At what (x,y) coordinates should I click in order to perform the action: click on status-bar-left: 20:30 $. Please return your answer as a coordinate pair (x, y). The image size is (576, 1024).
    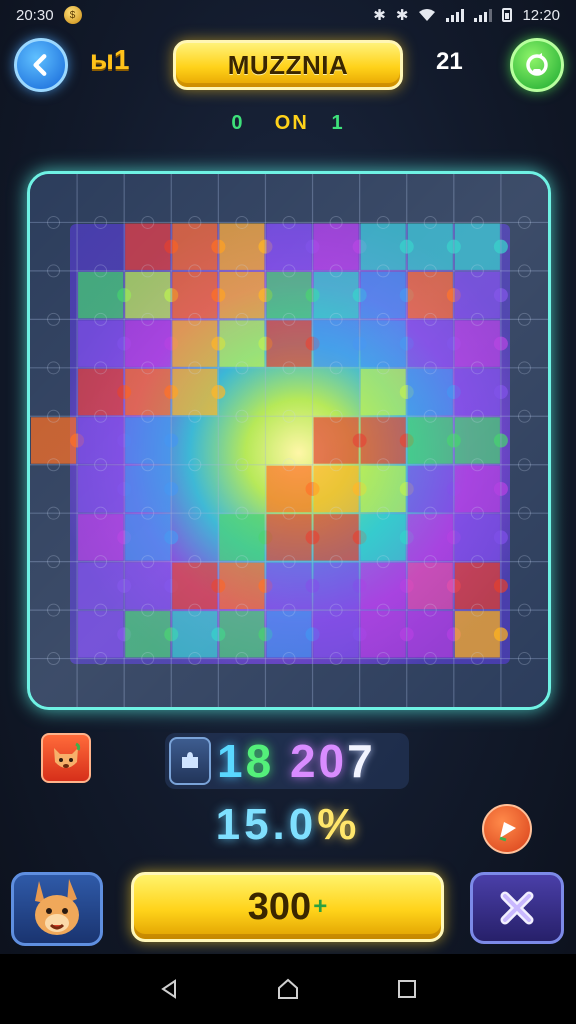
    Looking at the image, I should click on (49, 15).